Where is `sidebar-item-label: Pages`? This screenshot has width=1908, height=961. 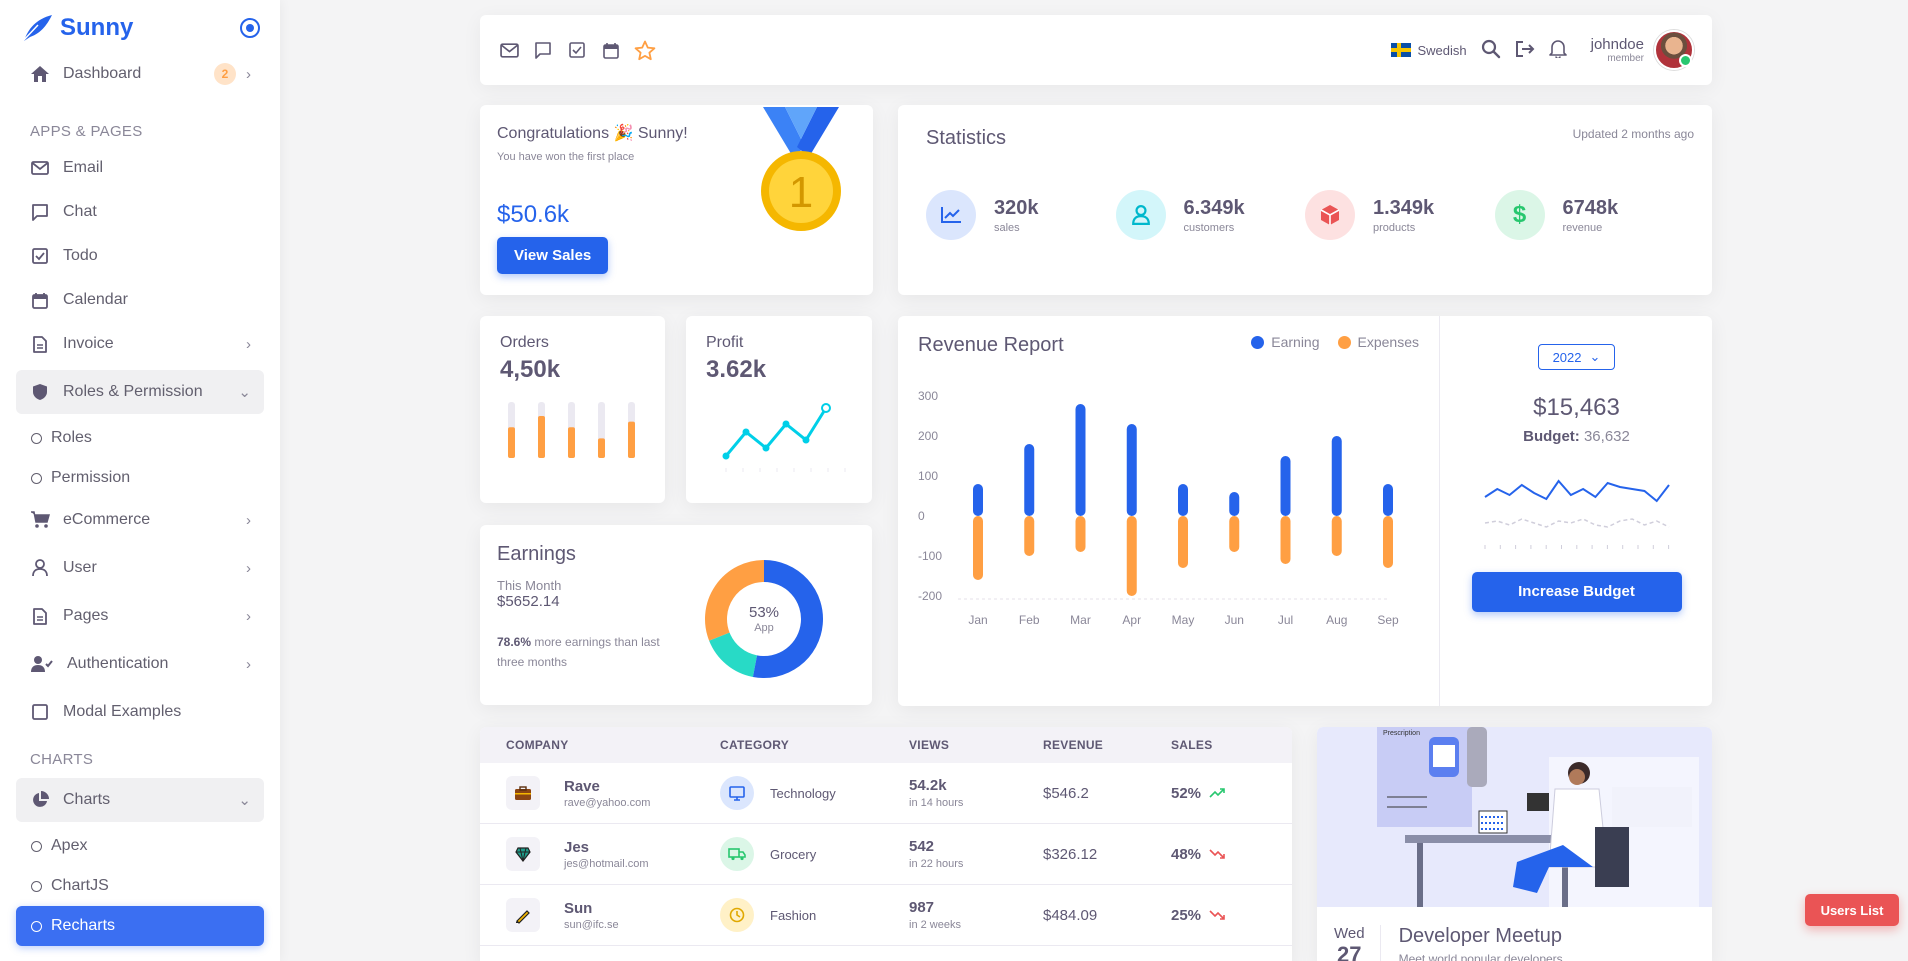
sidebar-item-label: Pages is located at coordinates (86, 615).